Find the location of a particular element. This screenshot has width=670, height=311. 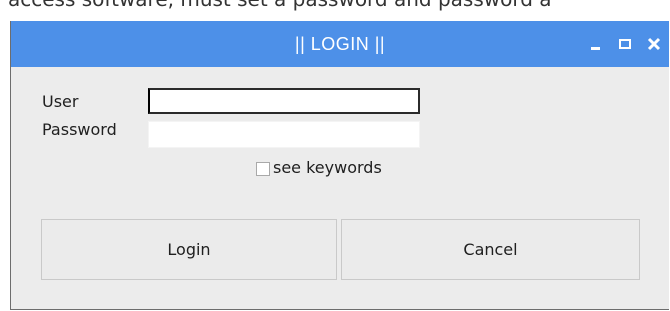

see-keywords-label: see keywords is located at coordinates (327, 167).